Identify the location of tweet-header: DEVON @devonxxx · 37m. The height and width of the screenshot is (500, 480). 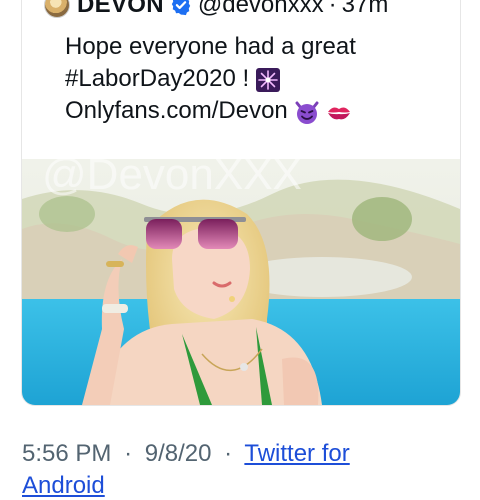
(216, 10).